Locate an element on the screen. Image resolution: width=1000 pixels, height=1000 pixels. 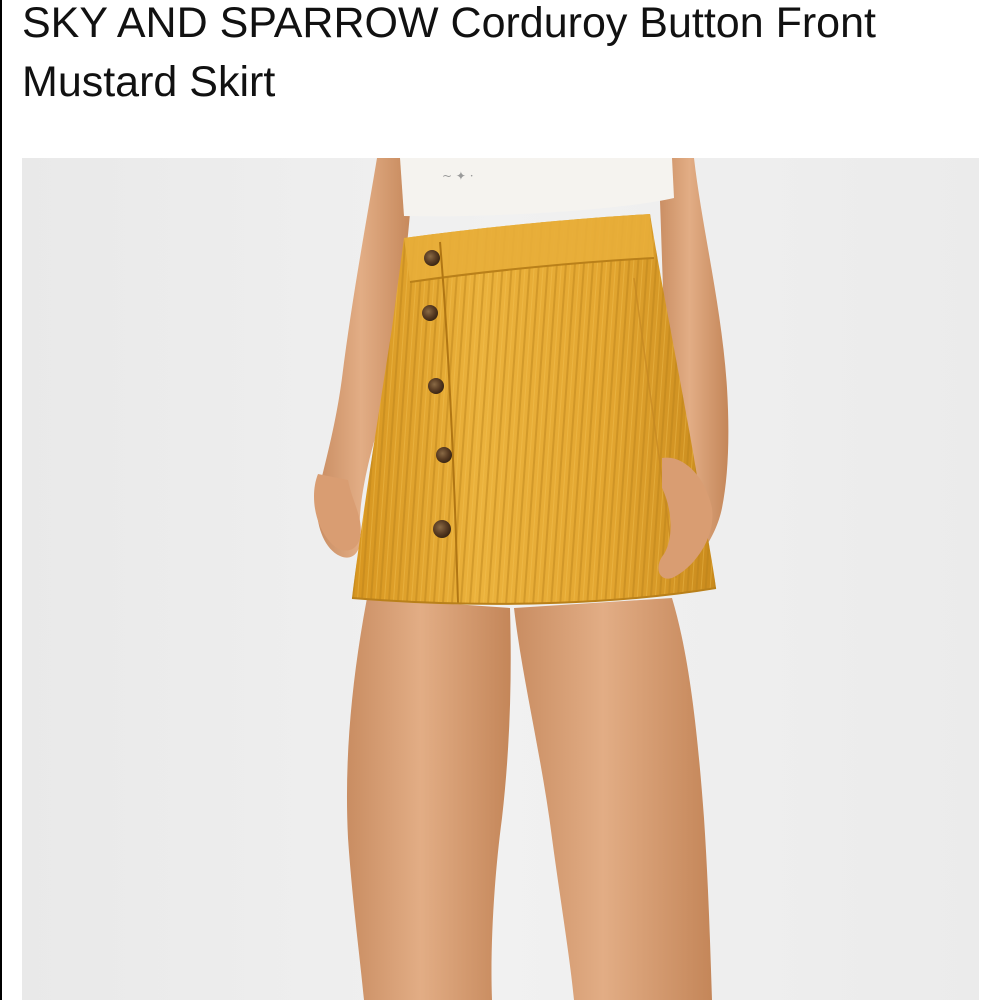
left-edge-rule is located at coordinates (1, 500).